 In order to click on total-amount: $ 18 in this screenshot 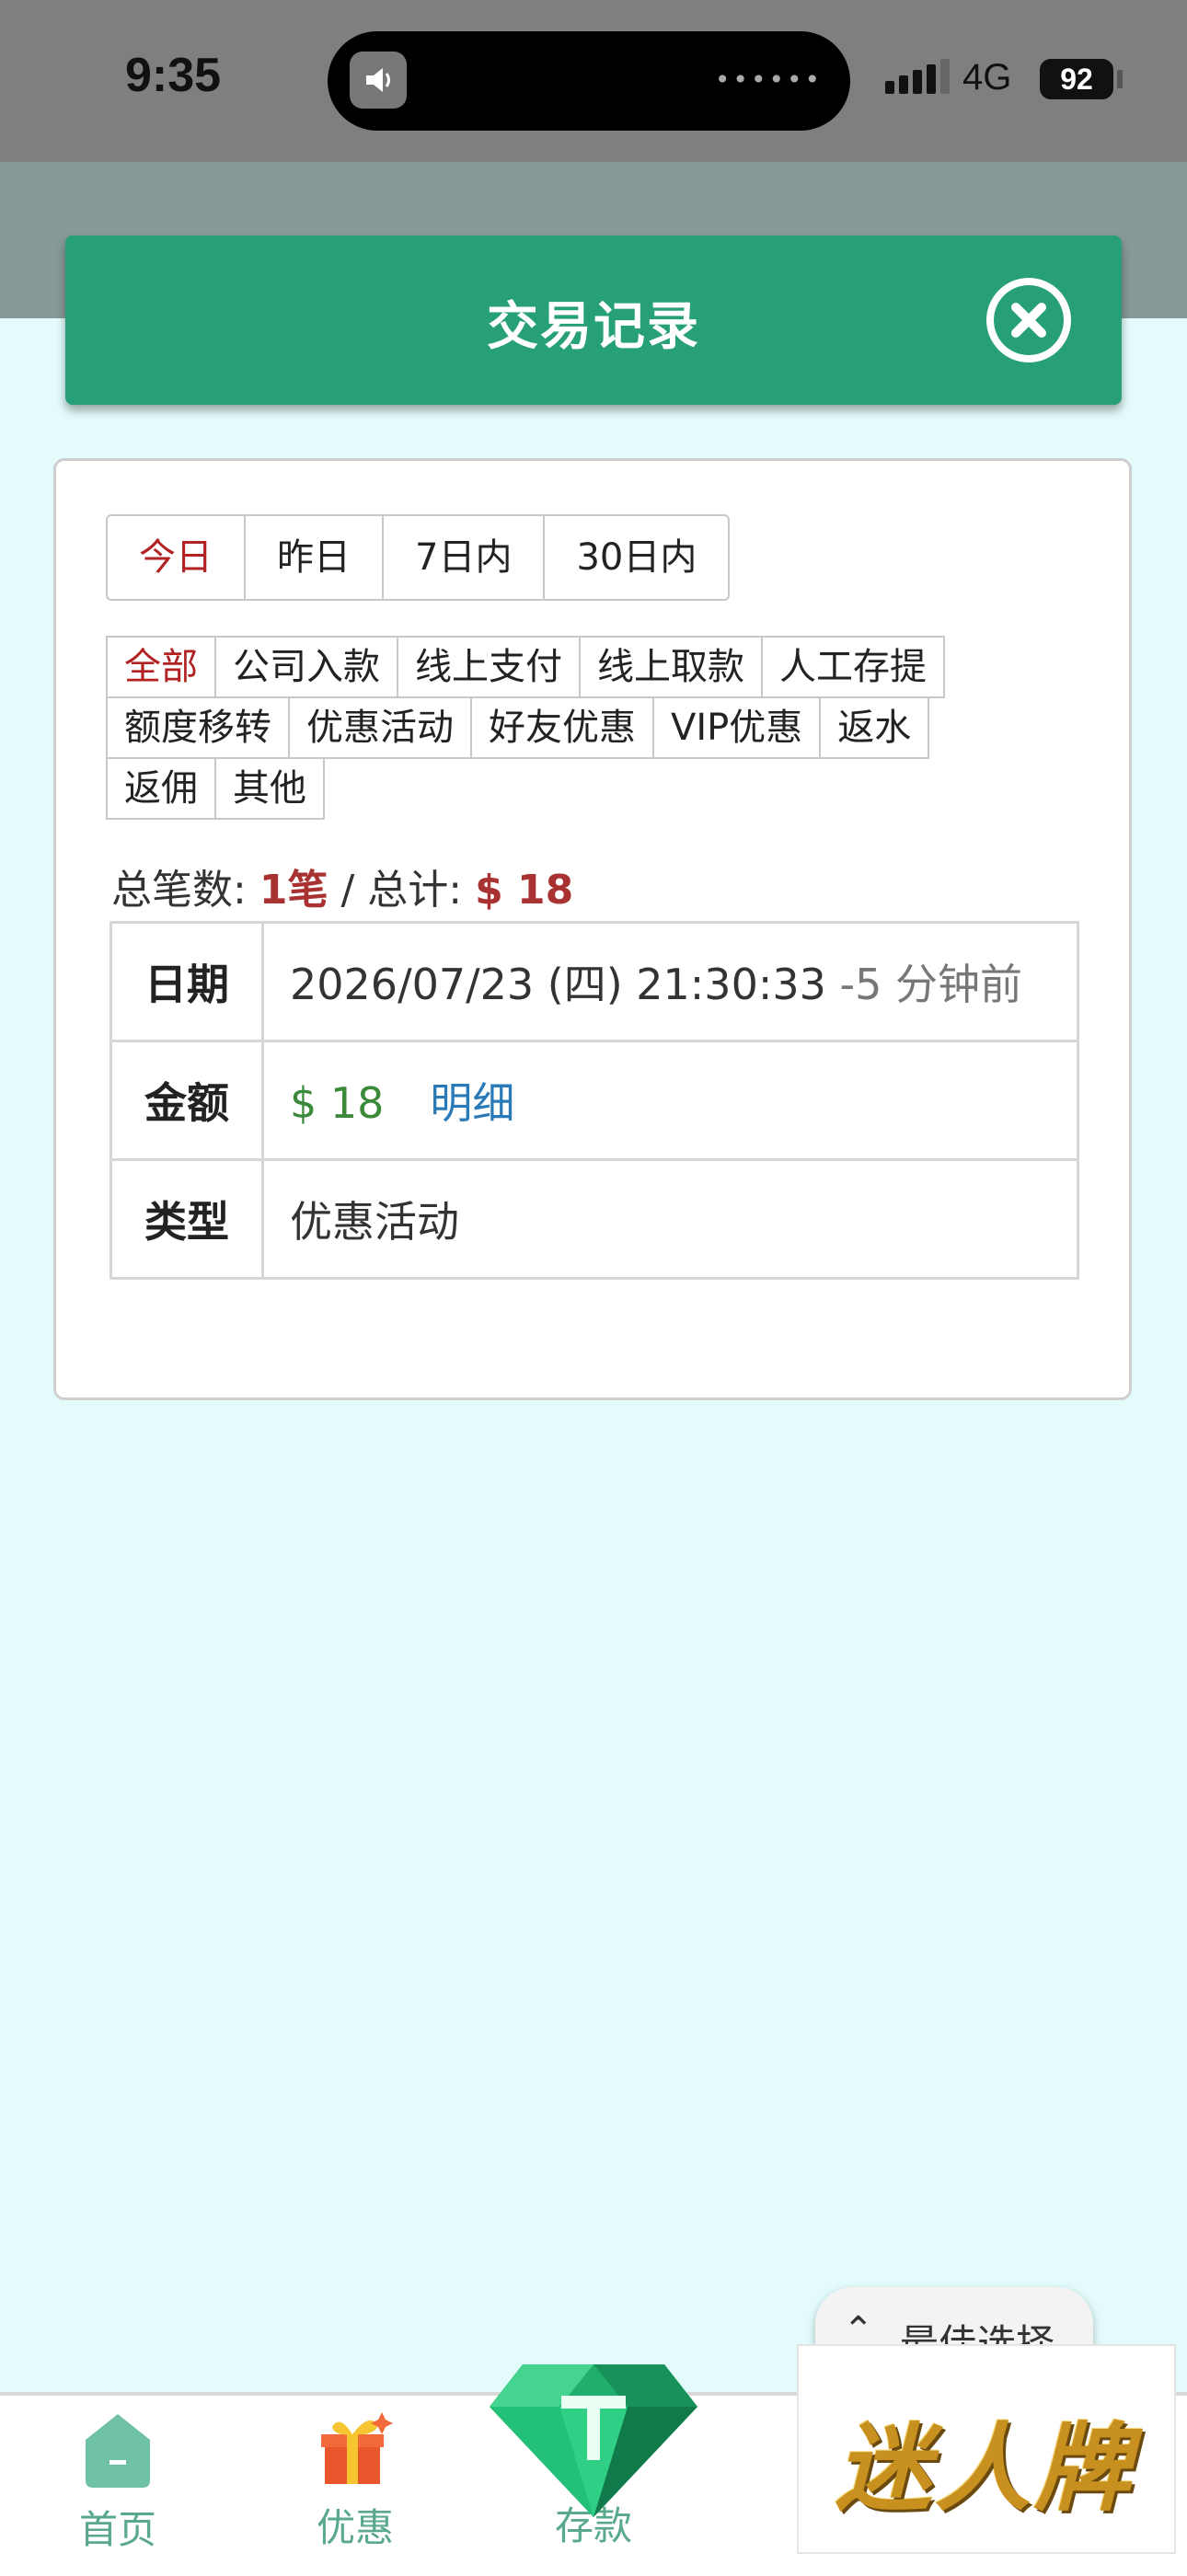, I will do `click(524, 890)`.